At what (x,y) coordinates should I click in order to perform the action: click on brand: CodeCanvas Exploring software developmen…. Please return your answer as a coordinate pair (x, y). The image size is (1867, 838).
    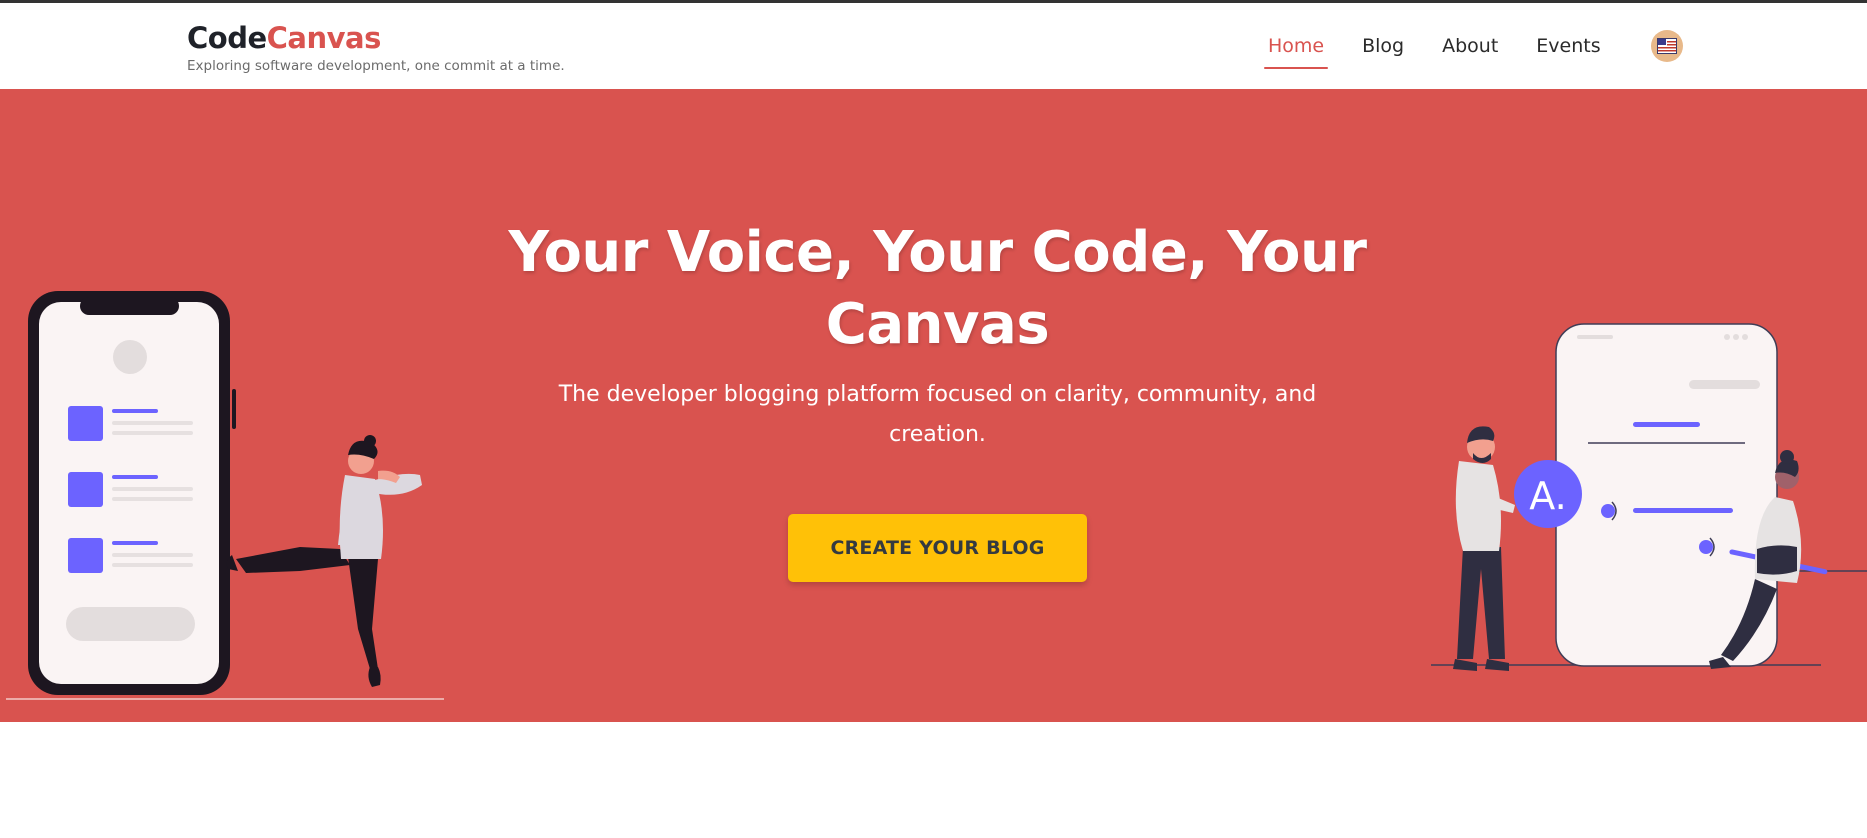
    Looking at the image, I should click on (376, 46).